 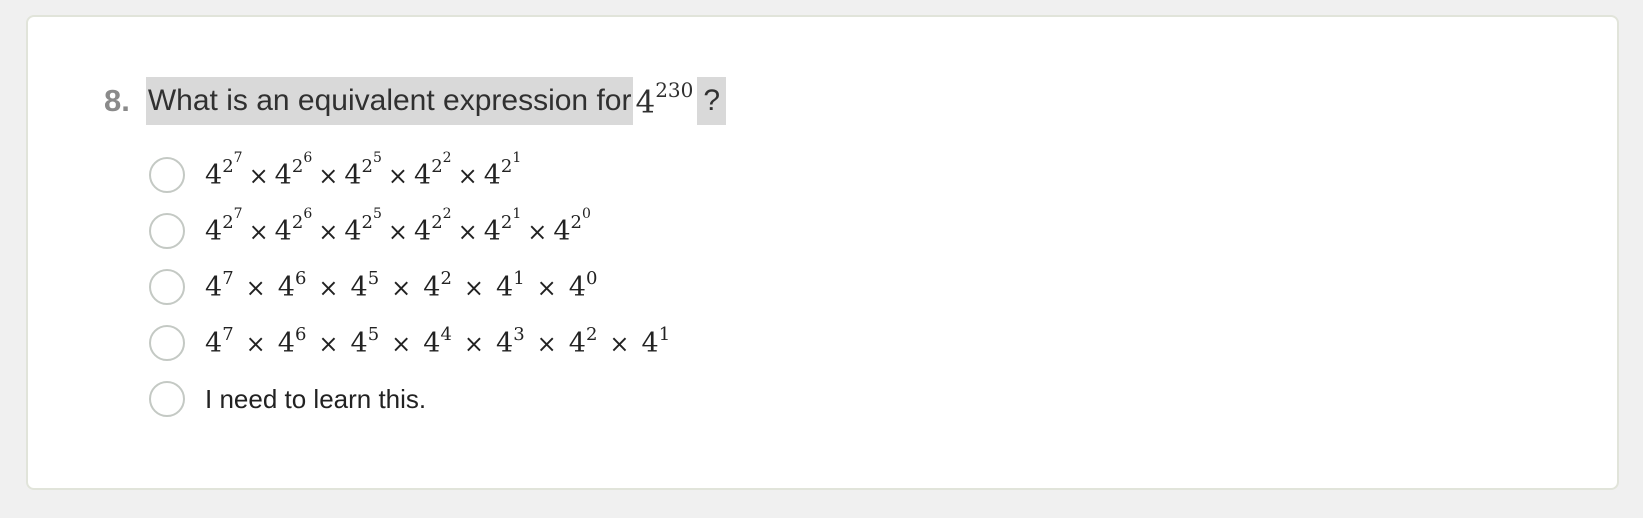 I want to click on answer-option: 4 2 7 × 4 2 6 × 4 2 5 × 4 2 2 × 4 2 1, so click(x=409, y=175).